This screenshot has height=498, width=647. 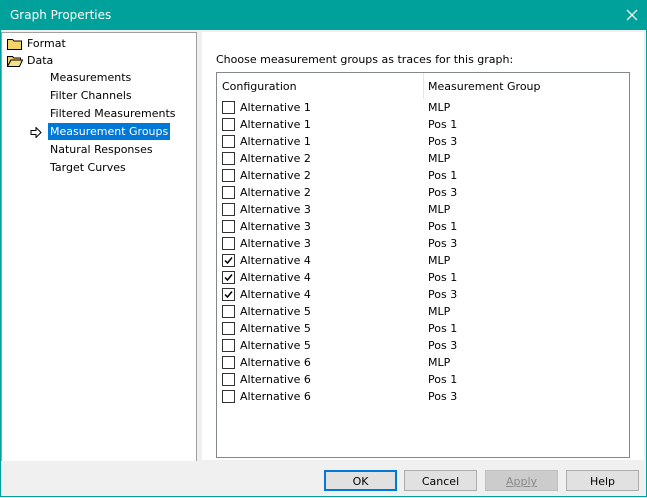 I want to click on list-item: Alternative 1 Pos 3, so click(x=423, y=141).